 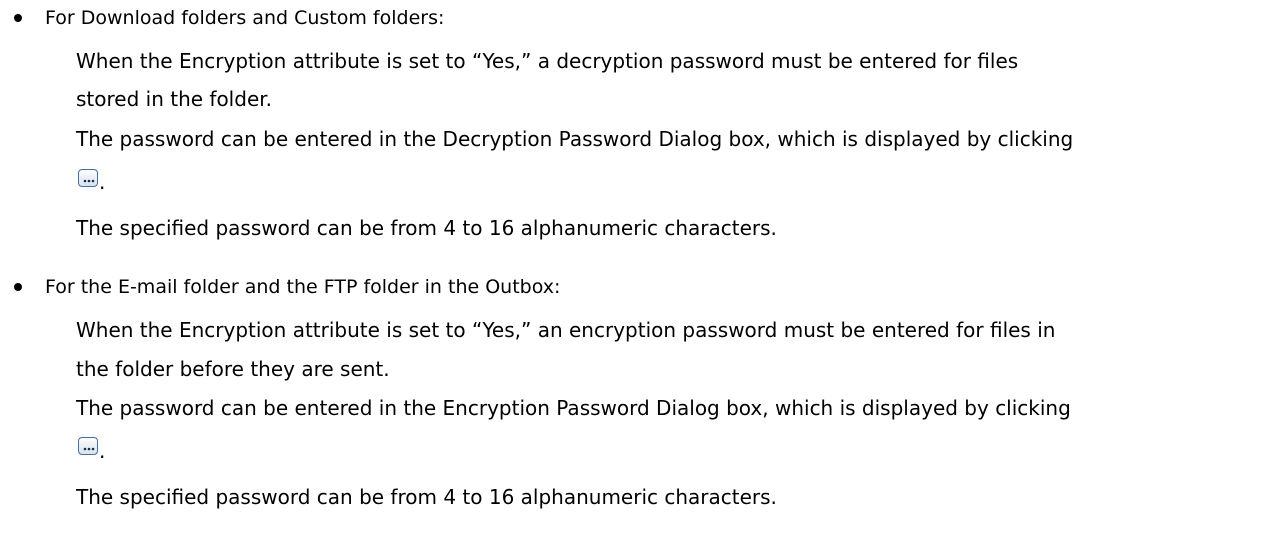 What do you see at coordinates (174, 99) in the screenshot?
I see `section-text-line: stored in the folder.` at bounding box center [174, 99].